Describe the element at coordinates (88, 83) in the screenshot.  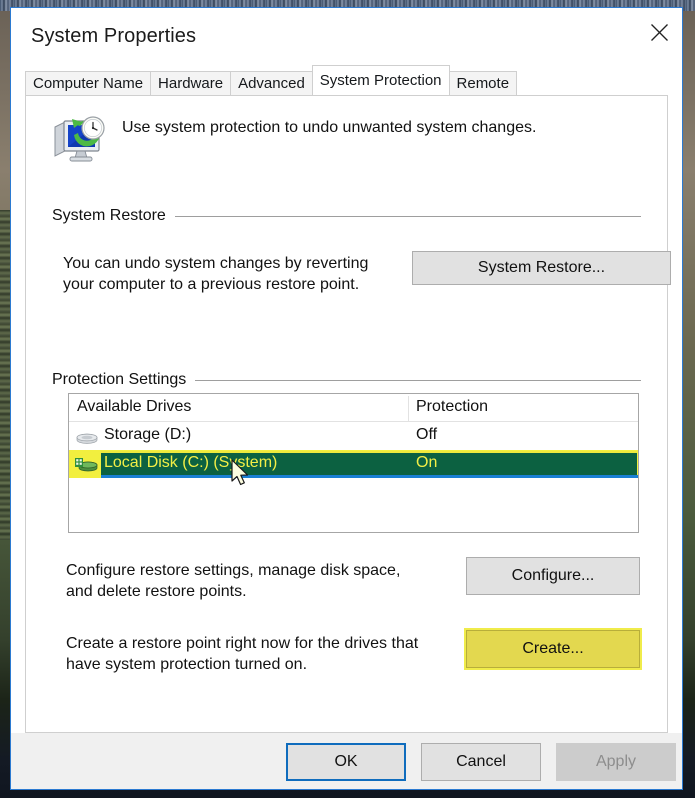
I see `tab-computer-name: Computer Name` at that location.